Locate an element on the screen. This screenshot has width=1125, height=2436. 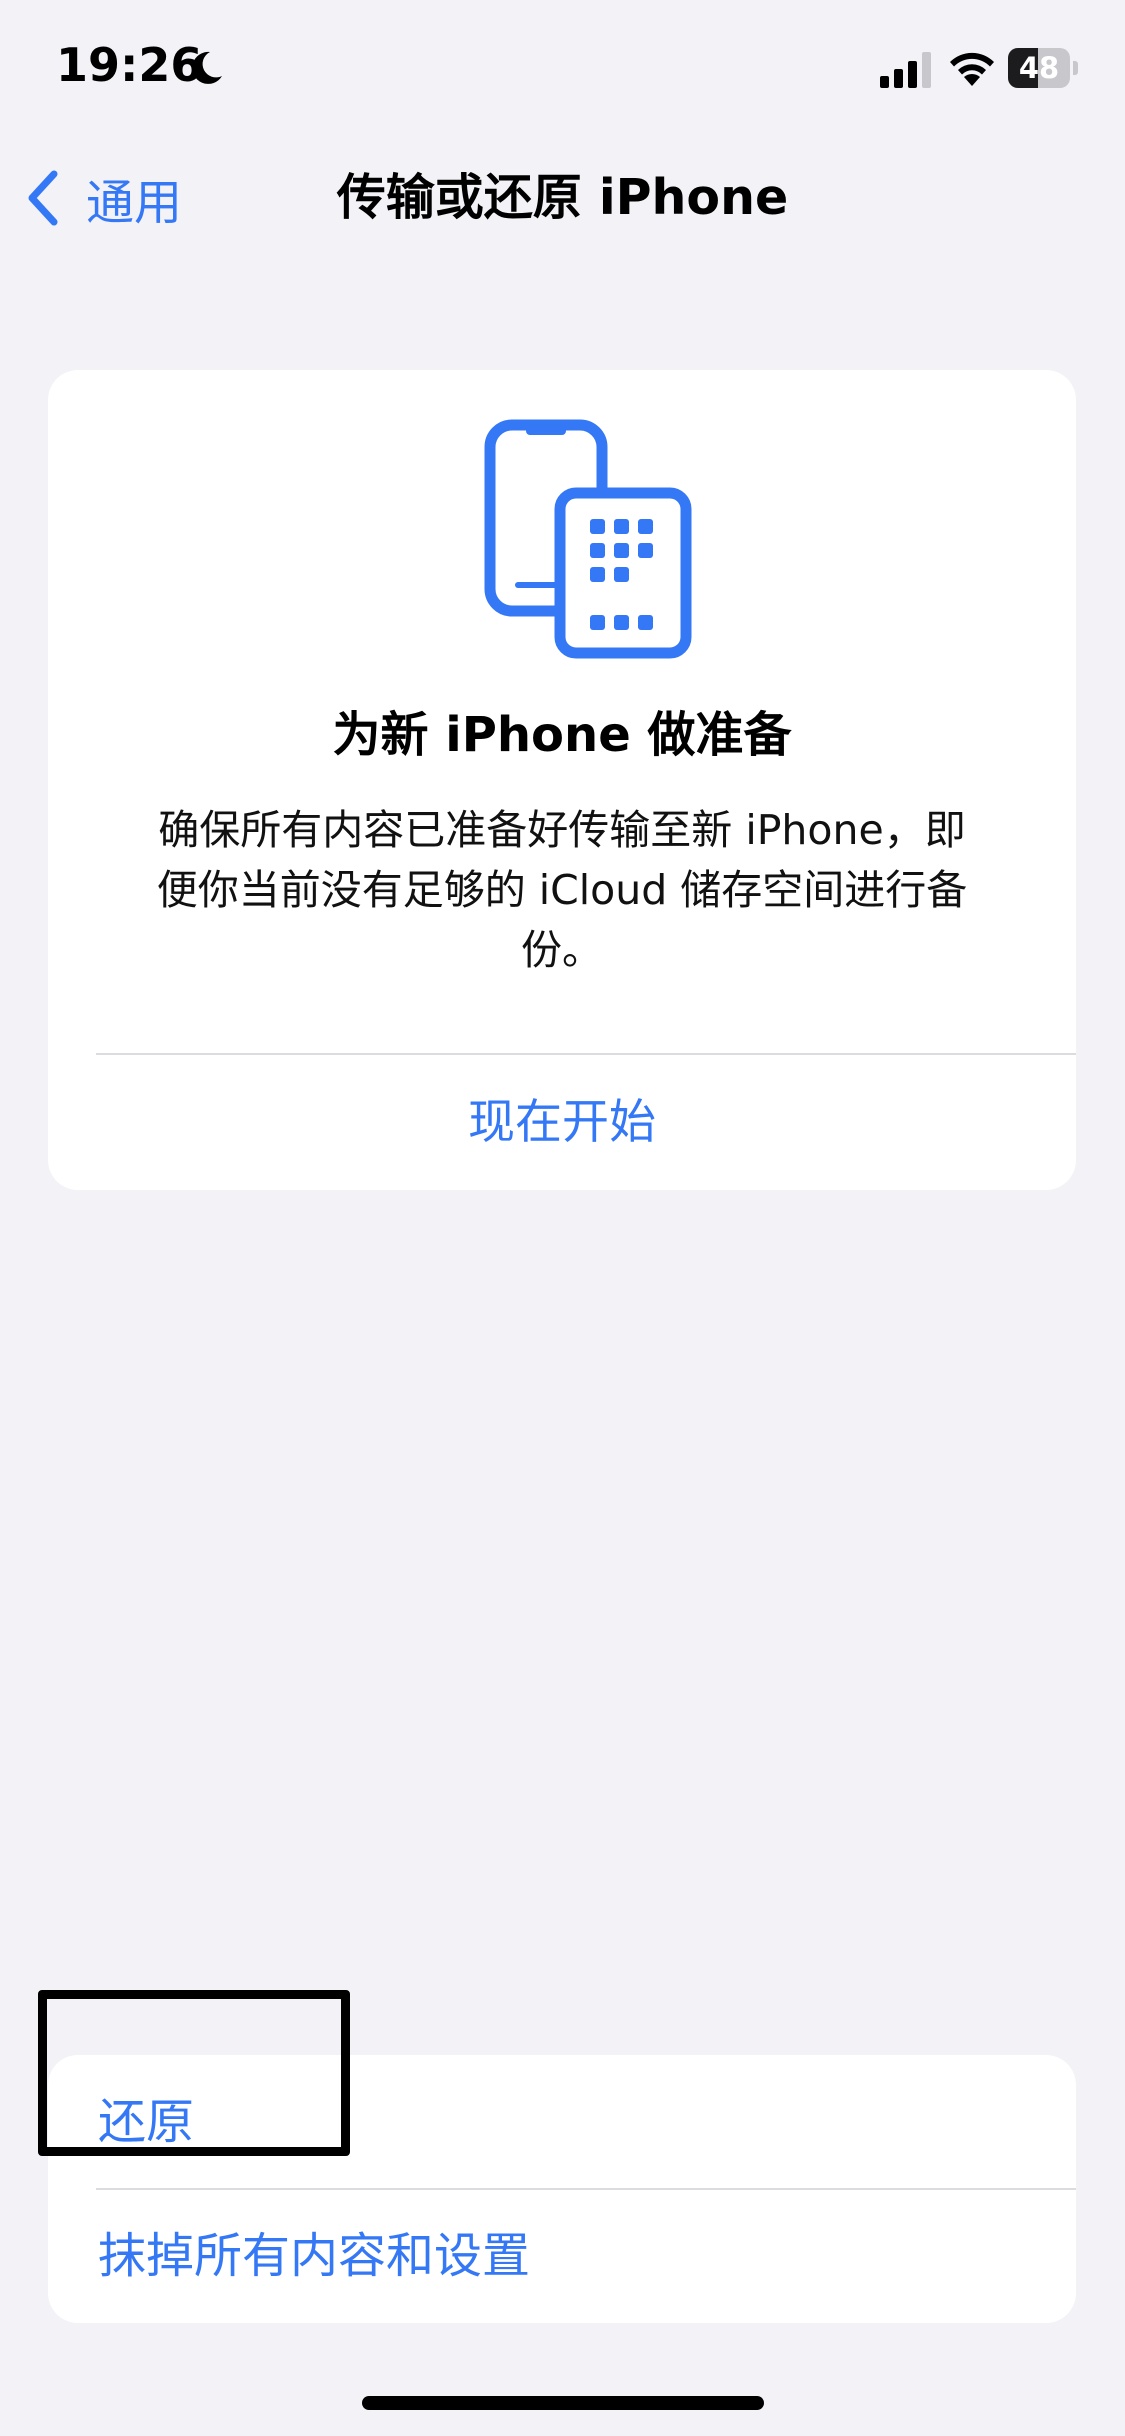
erase-all-content-label: 抹掉所有内容和设置 is located at coordinates (314, 2256).